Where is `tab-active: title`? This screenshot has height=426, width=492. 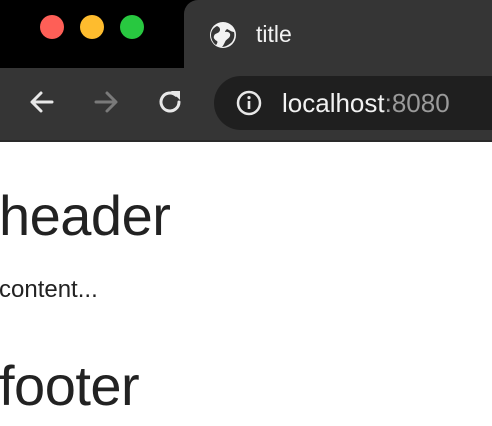 tab-active: title is located at coordinates (338, 34).